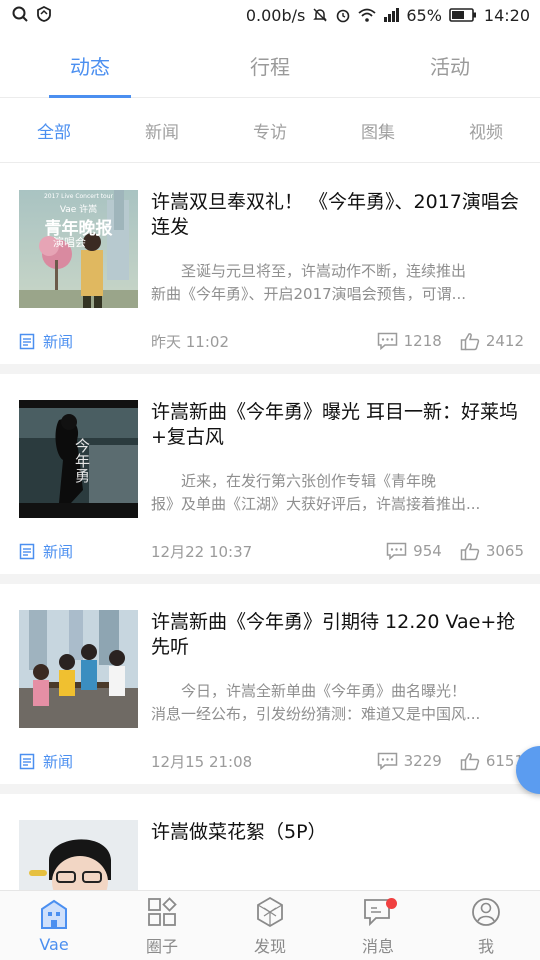  Describe the element at coordinates (90, 65) in the screenshot. I see `tab-dynamic: 动态` at that location.